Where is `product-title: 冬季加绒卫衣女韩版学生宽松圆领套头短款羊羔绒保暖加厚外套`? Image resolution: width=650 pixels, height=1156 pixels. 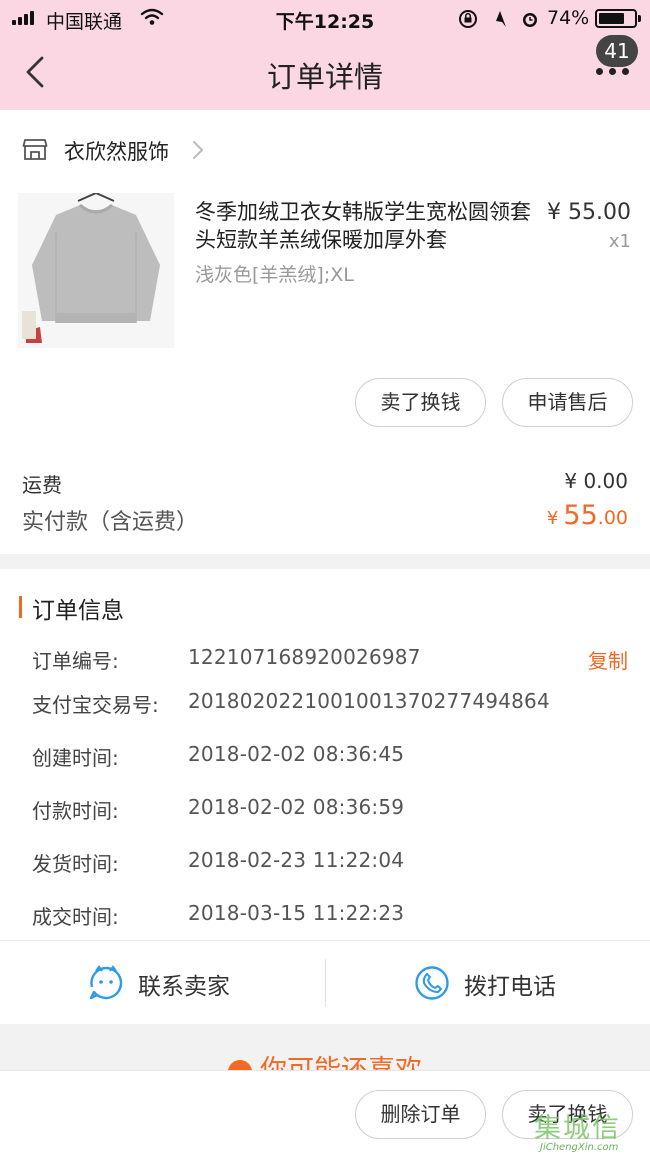
product-title: 冬季加绒卫衣女韩版学生宽松圆领套头短款羊羔绒保暖加厚外套 is located at coordinates (365, 226).